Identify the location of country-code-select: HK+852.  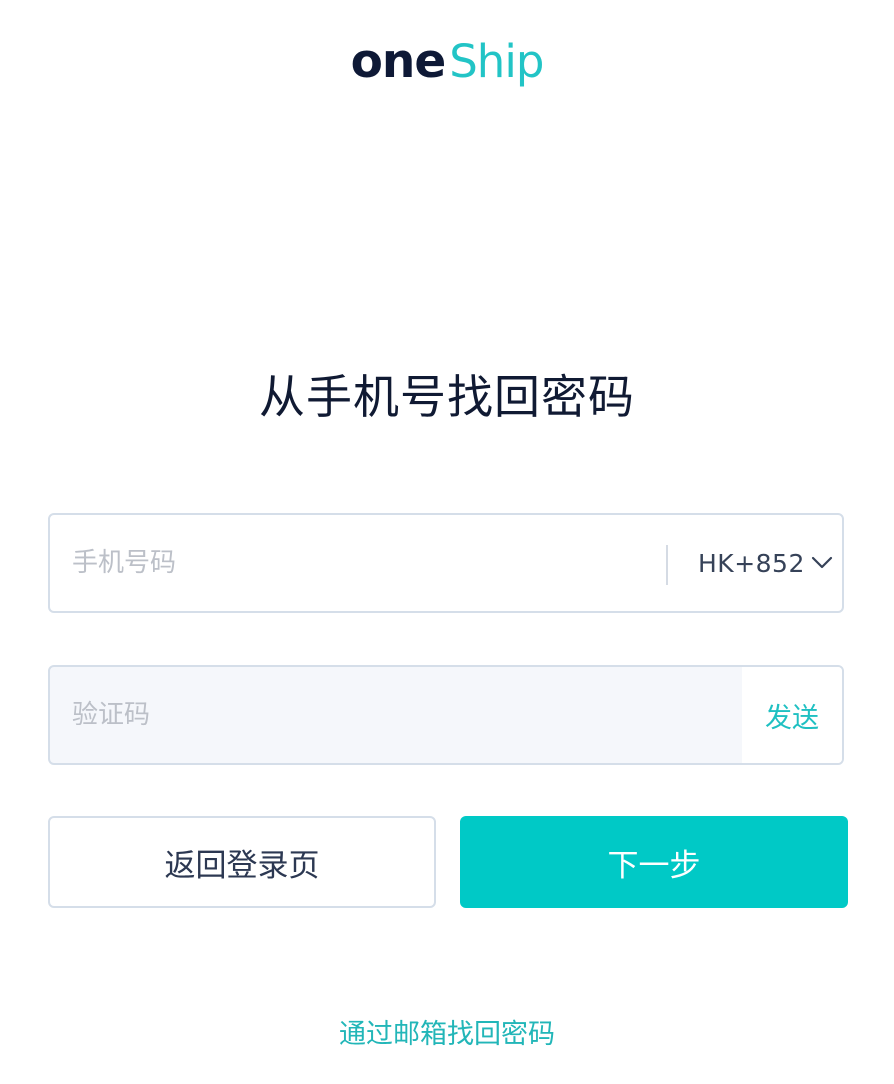
(765, 563).